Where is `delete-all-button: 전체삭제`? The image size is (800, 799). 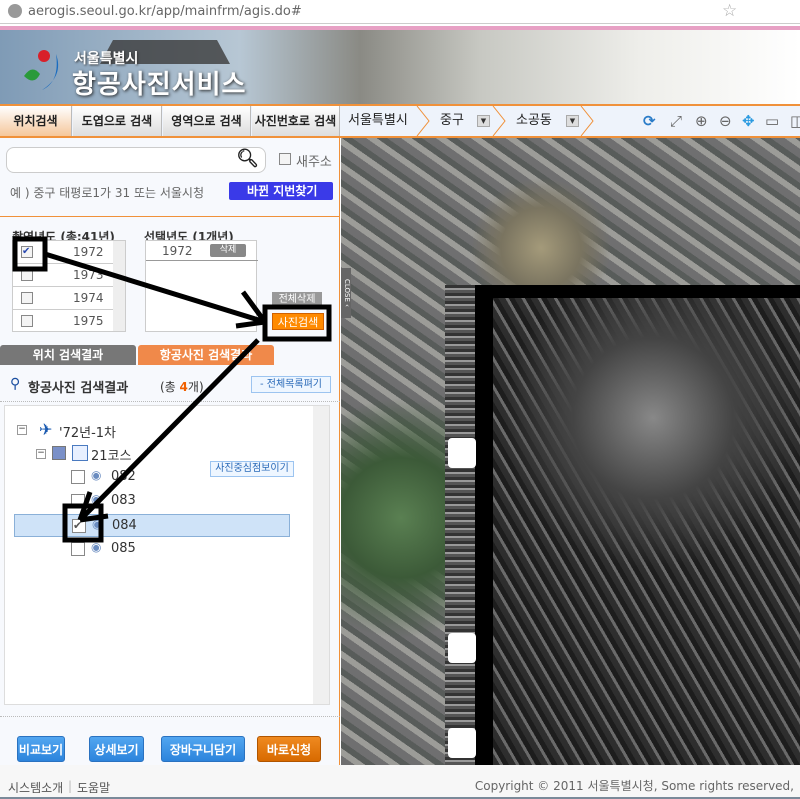
delete-all-button: 전체삭제 is located at coordinates (297, 299).